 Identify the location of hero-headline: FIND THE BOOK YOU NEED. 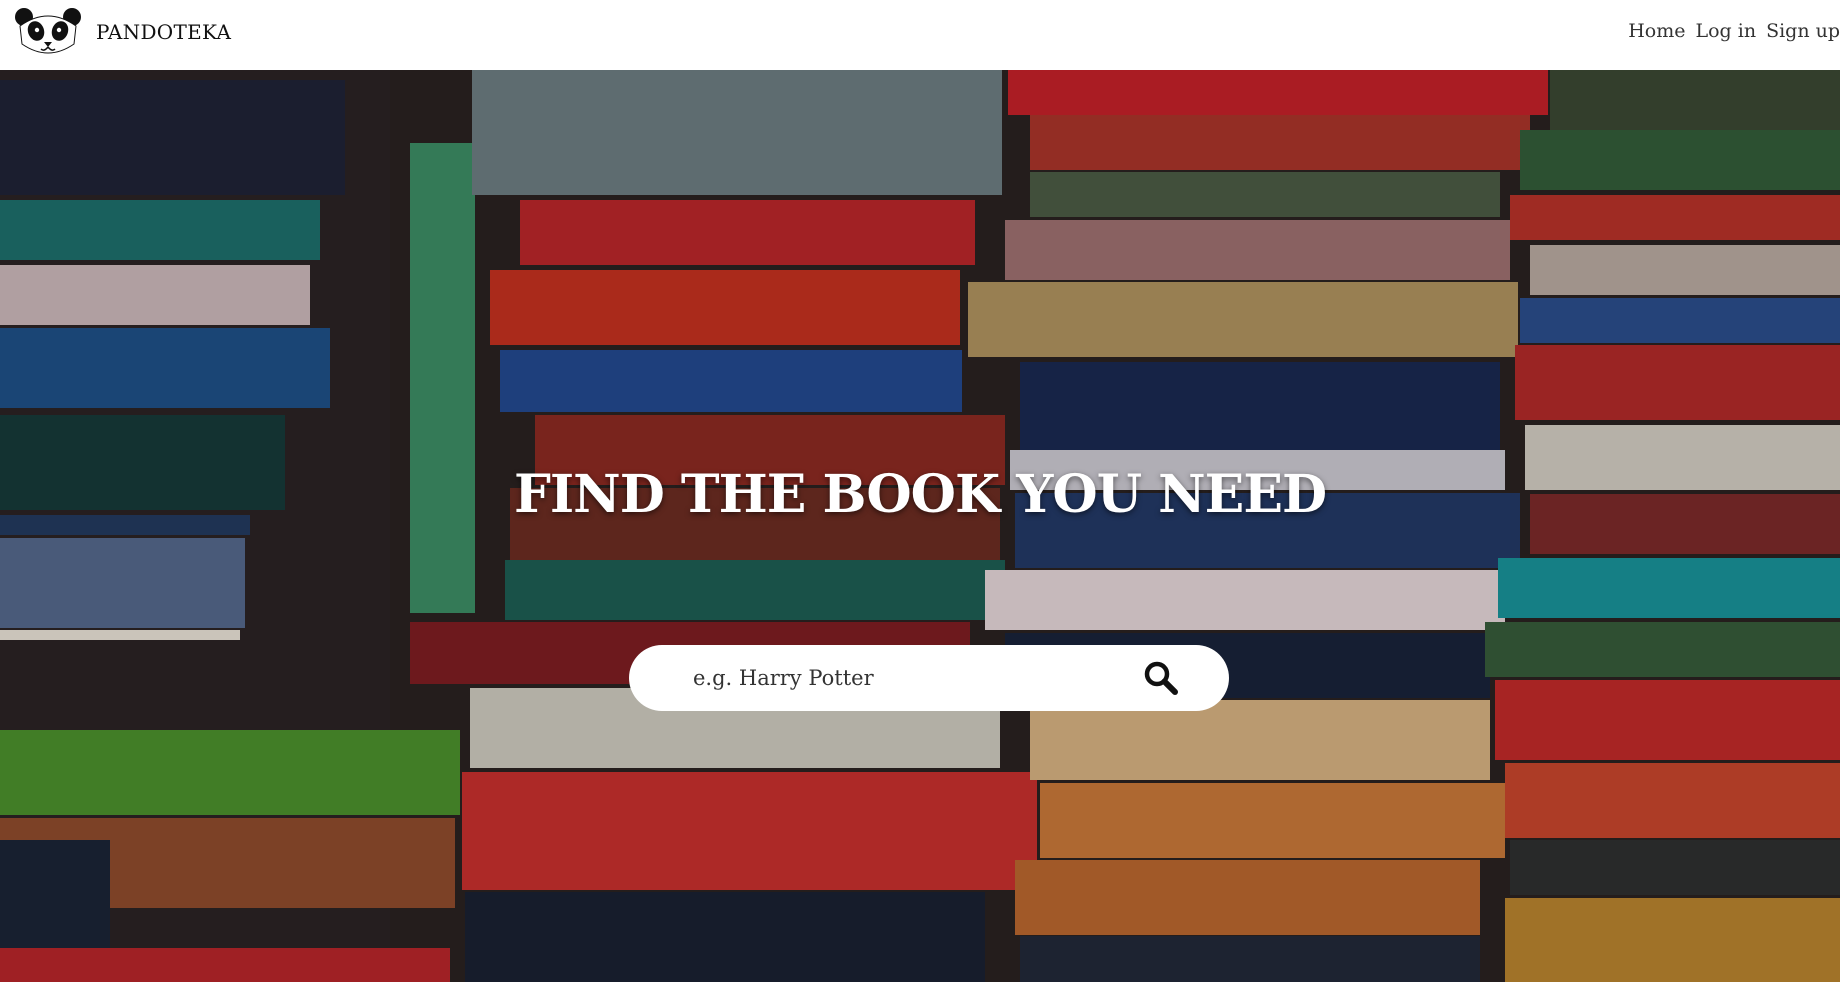
(920, 494).